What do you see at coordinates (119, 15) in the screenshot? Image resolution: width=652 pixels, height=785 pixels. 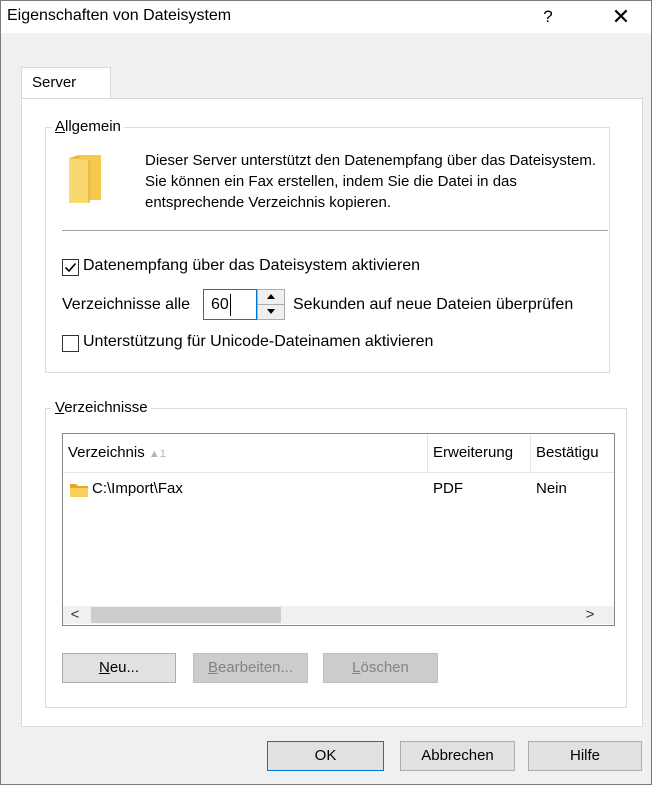 I see `window-title: Eigenschaften von Dateisystem` at bounding box center [119, 15].